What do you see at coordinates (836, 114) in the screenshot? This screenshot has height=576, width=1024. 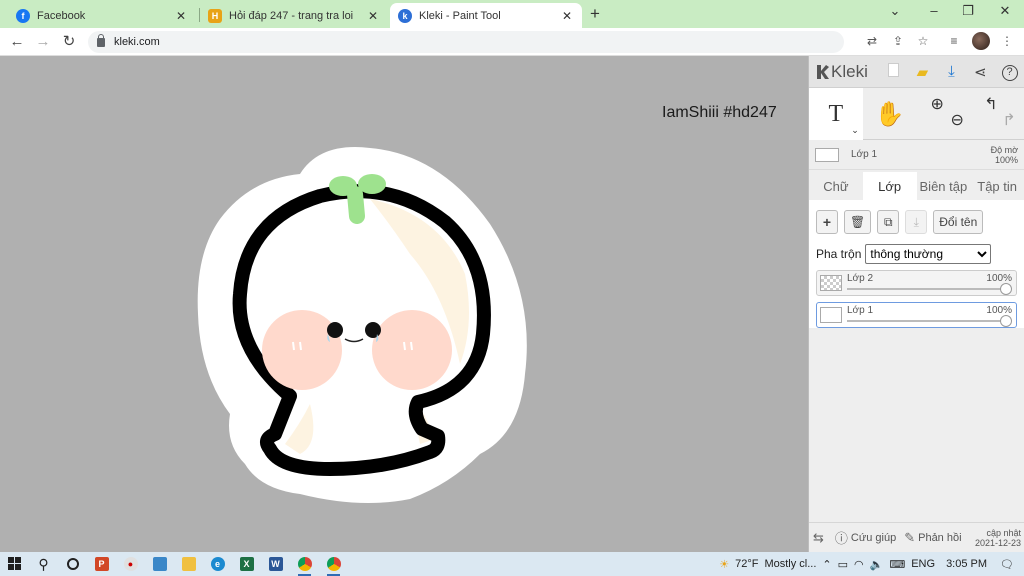 I see `text-tool-button: T ⌄` at bounding box center [836, 114].